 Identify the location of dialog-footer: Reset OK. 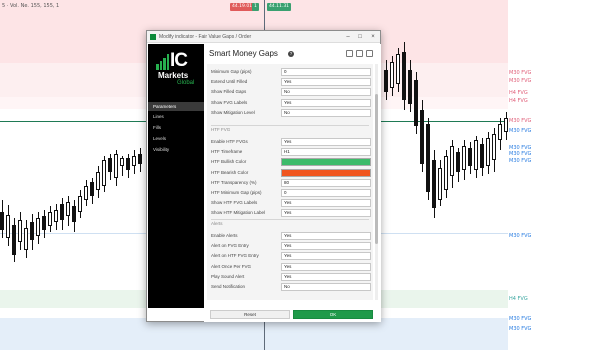
(292, 315).